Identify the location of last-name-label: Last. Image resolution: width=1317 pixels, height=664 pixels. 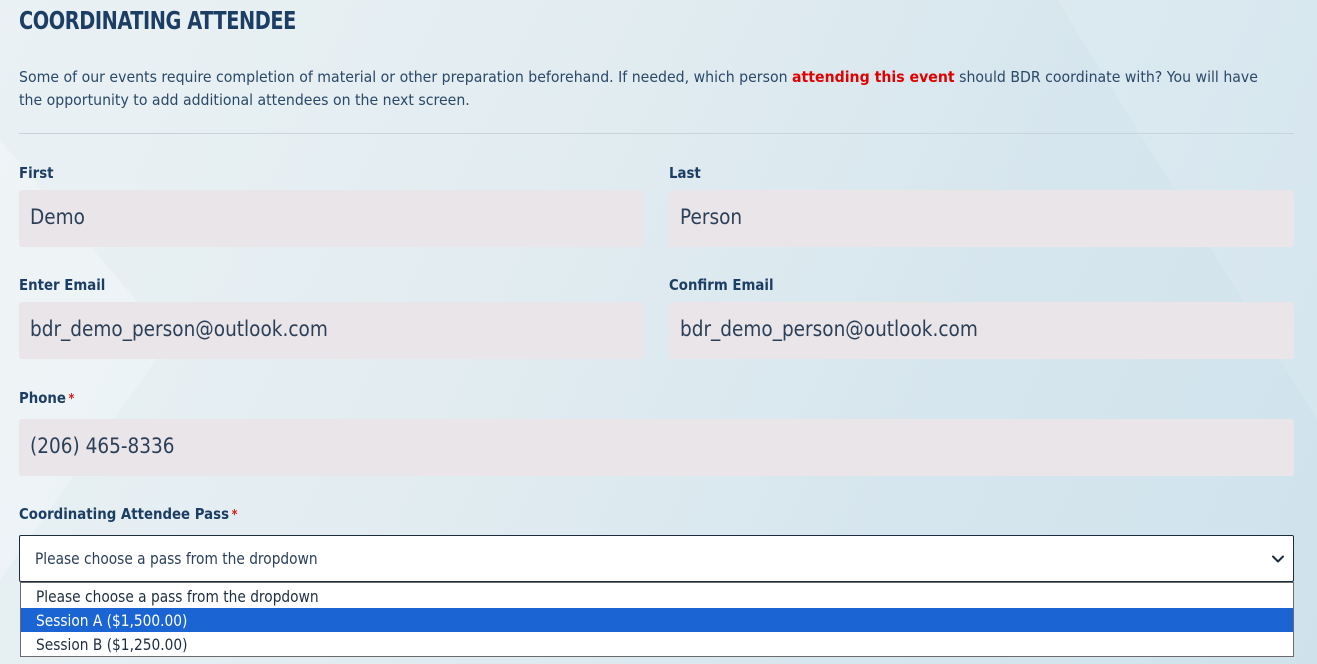
(685, 173).